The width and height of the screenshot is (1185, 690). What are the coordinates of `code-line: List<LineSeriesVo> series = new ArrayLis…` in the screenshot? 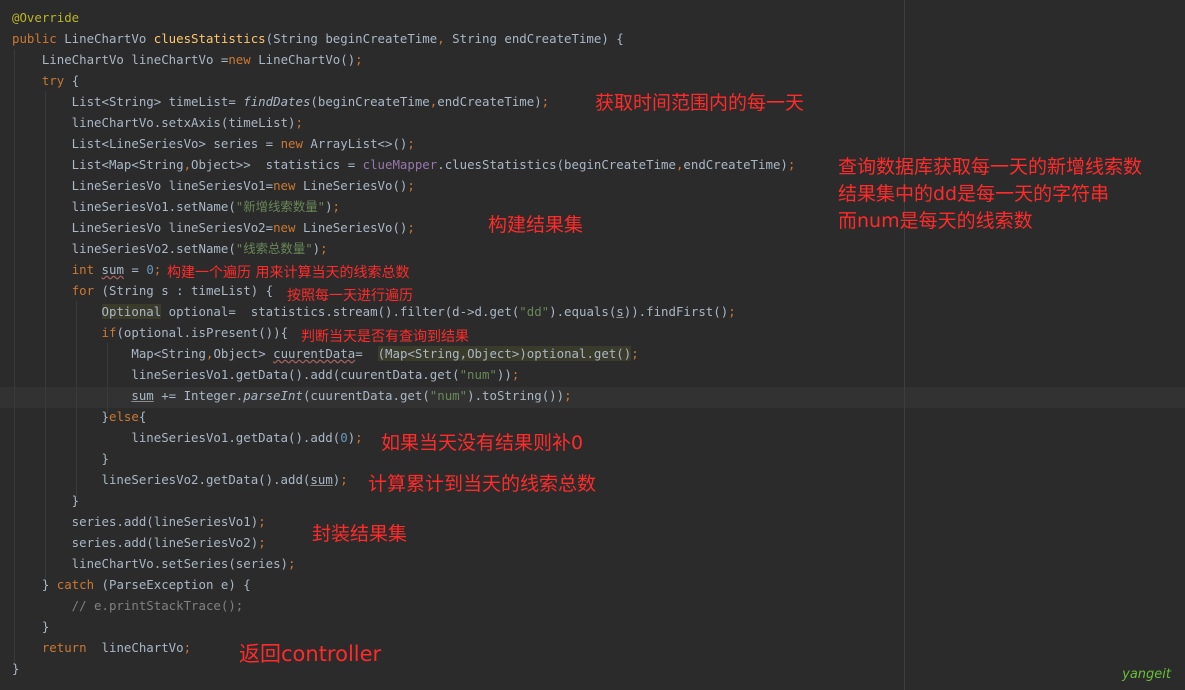 It's located at (403, 143).